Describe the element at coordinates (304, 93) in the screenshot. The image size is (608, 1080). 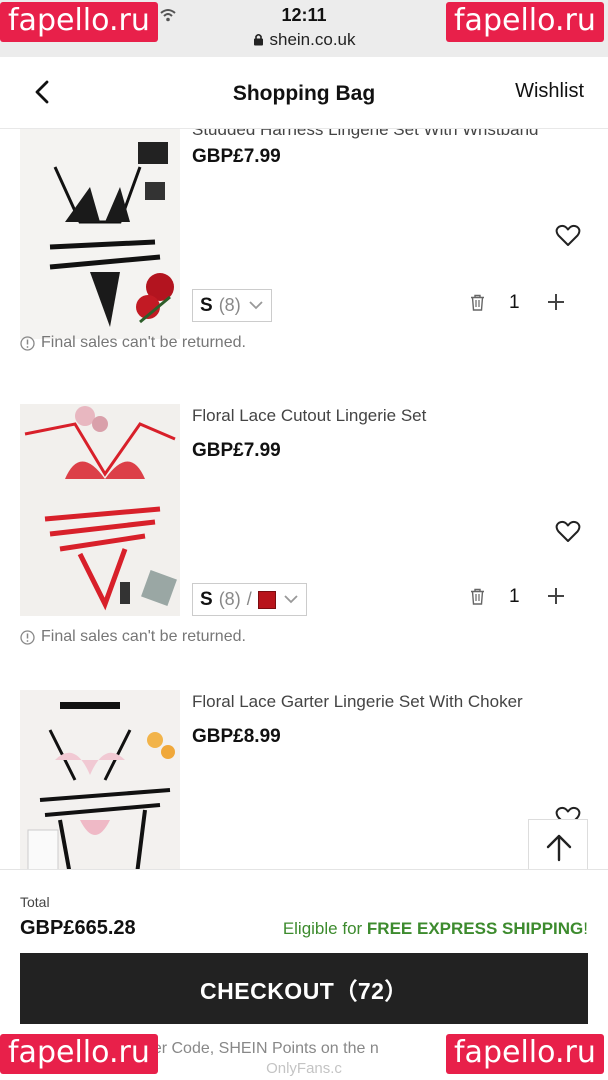
I see `app-header: Shopping Bag Wishlist` at that location.